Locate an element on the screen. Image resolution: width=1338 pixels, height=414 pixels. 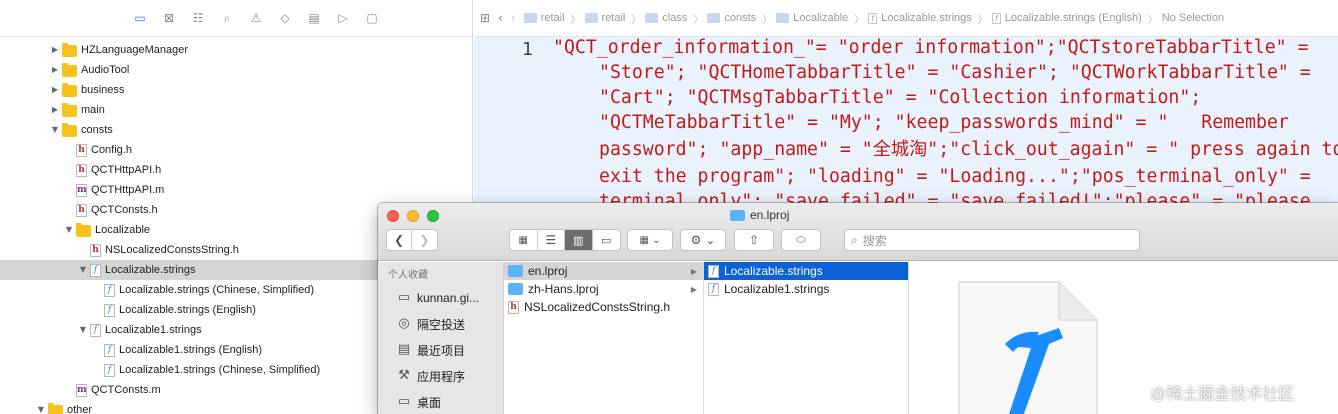
back-forward-control: ❮ ❯ is located at coordinates (412, 240).